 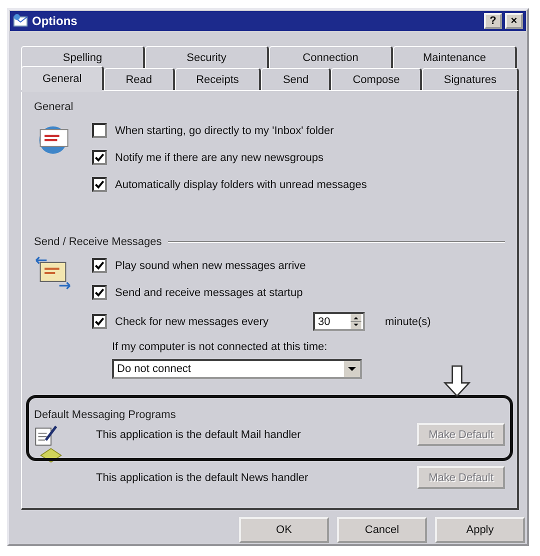 What do you see at coordinates (202, 478) in the screenshot?
I see `handler-text: This application is the default News handler` at bounding box center [202, 478].